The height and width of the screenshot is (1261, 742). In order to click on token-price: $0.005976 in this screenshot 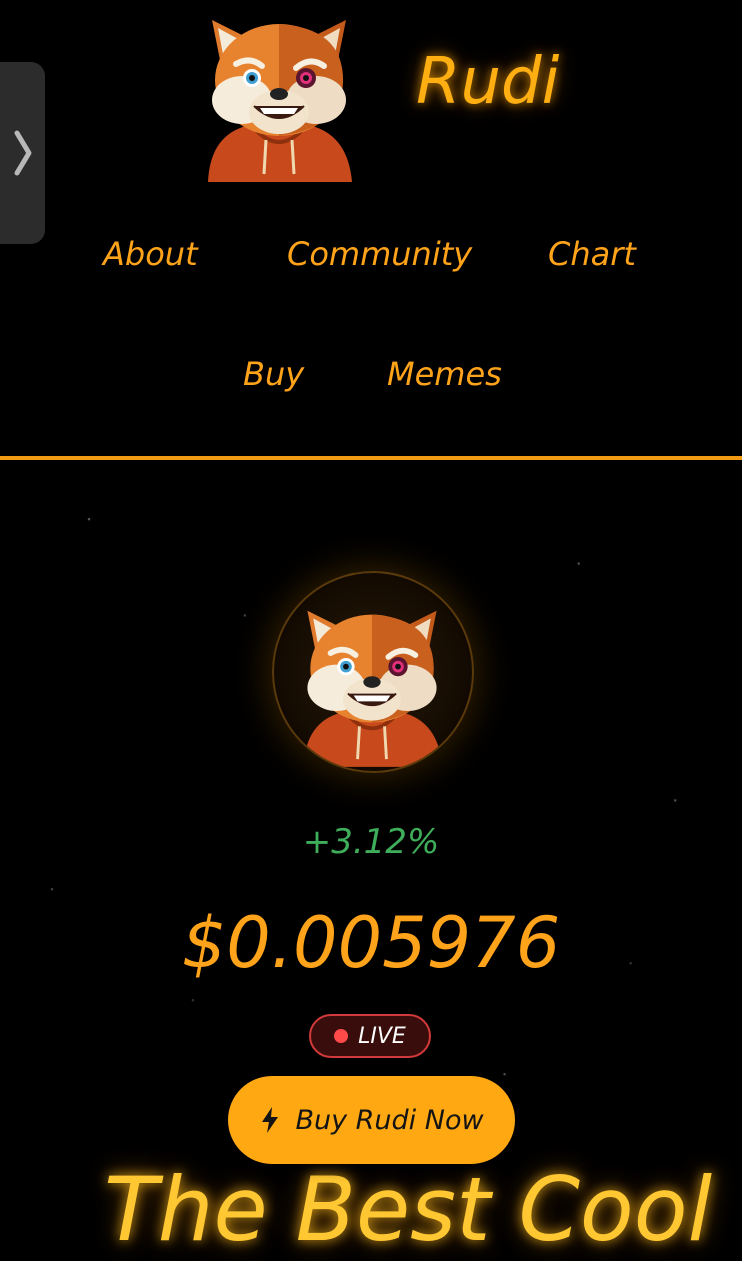, I will do `click(371, 943)`.